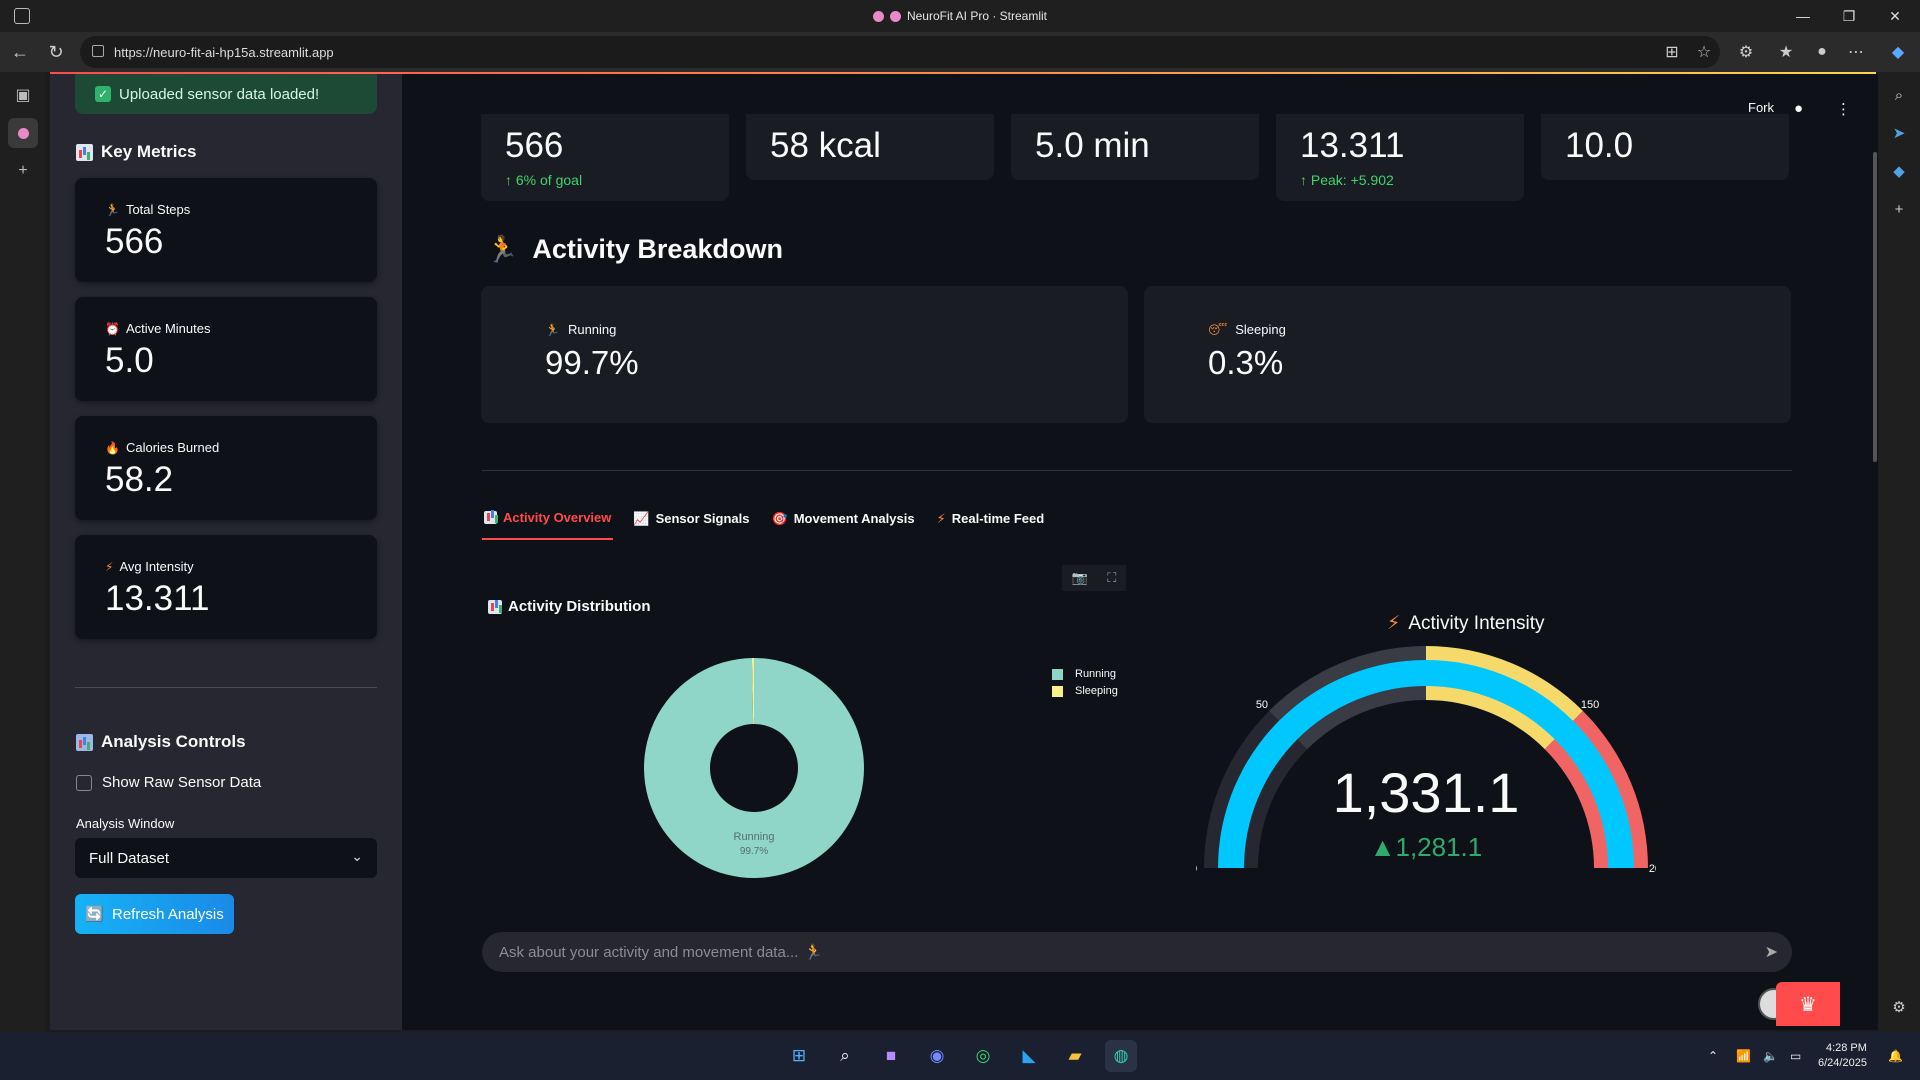 Image resolution: width=1920 pixels, height=1080 pixels. Describe the element at coordinates (134, 241) in the screenshot. I see `metric-value: 566` at that location.